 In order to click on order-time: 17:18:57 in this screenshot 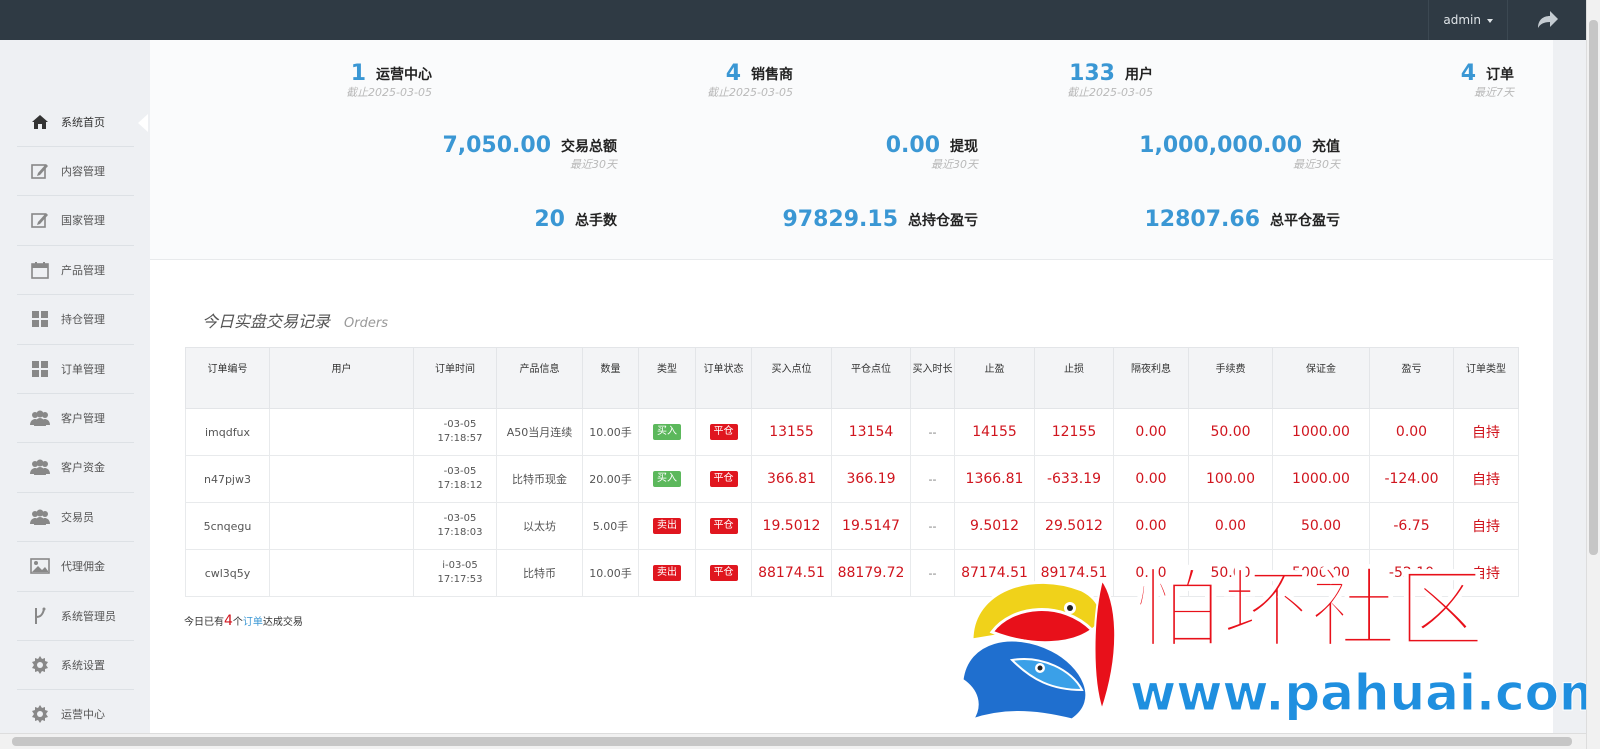, I will do `click(460, 438)`.